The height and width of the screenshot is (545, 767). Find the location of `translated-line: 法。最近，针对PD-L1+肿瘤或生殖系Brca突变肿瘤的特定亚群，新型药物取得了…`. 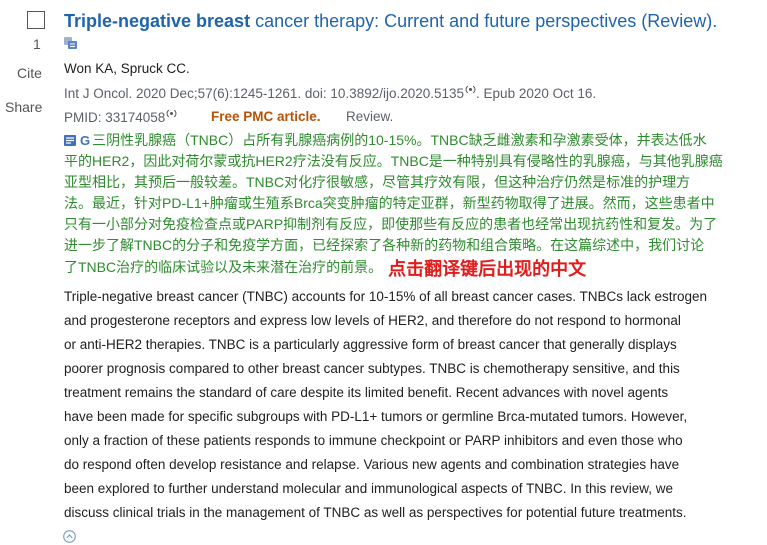

translated-line: 法。最近，针对PD-L1+肿瘤或生殖系Brca突变肿瘤的特定亚群，新型药物取得了… is located at coordinates (389, 203).